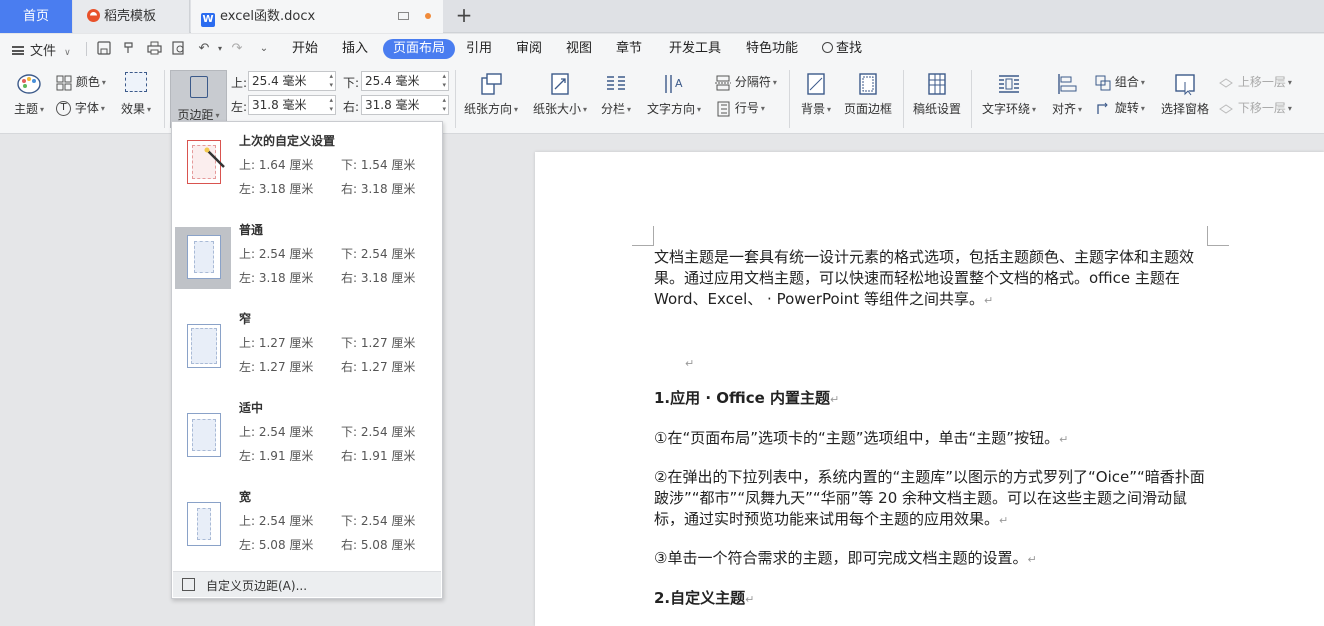 The width and height of the screenshot is (1324, 626). What do you see at coordinates (90, 108) in the screenshot?
I see `font-label: 字体` at bounding box center [90, 108].